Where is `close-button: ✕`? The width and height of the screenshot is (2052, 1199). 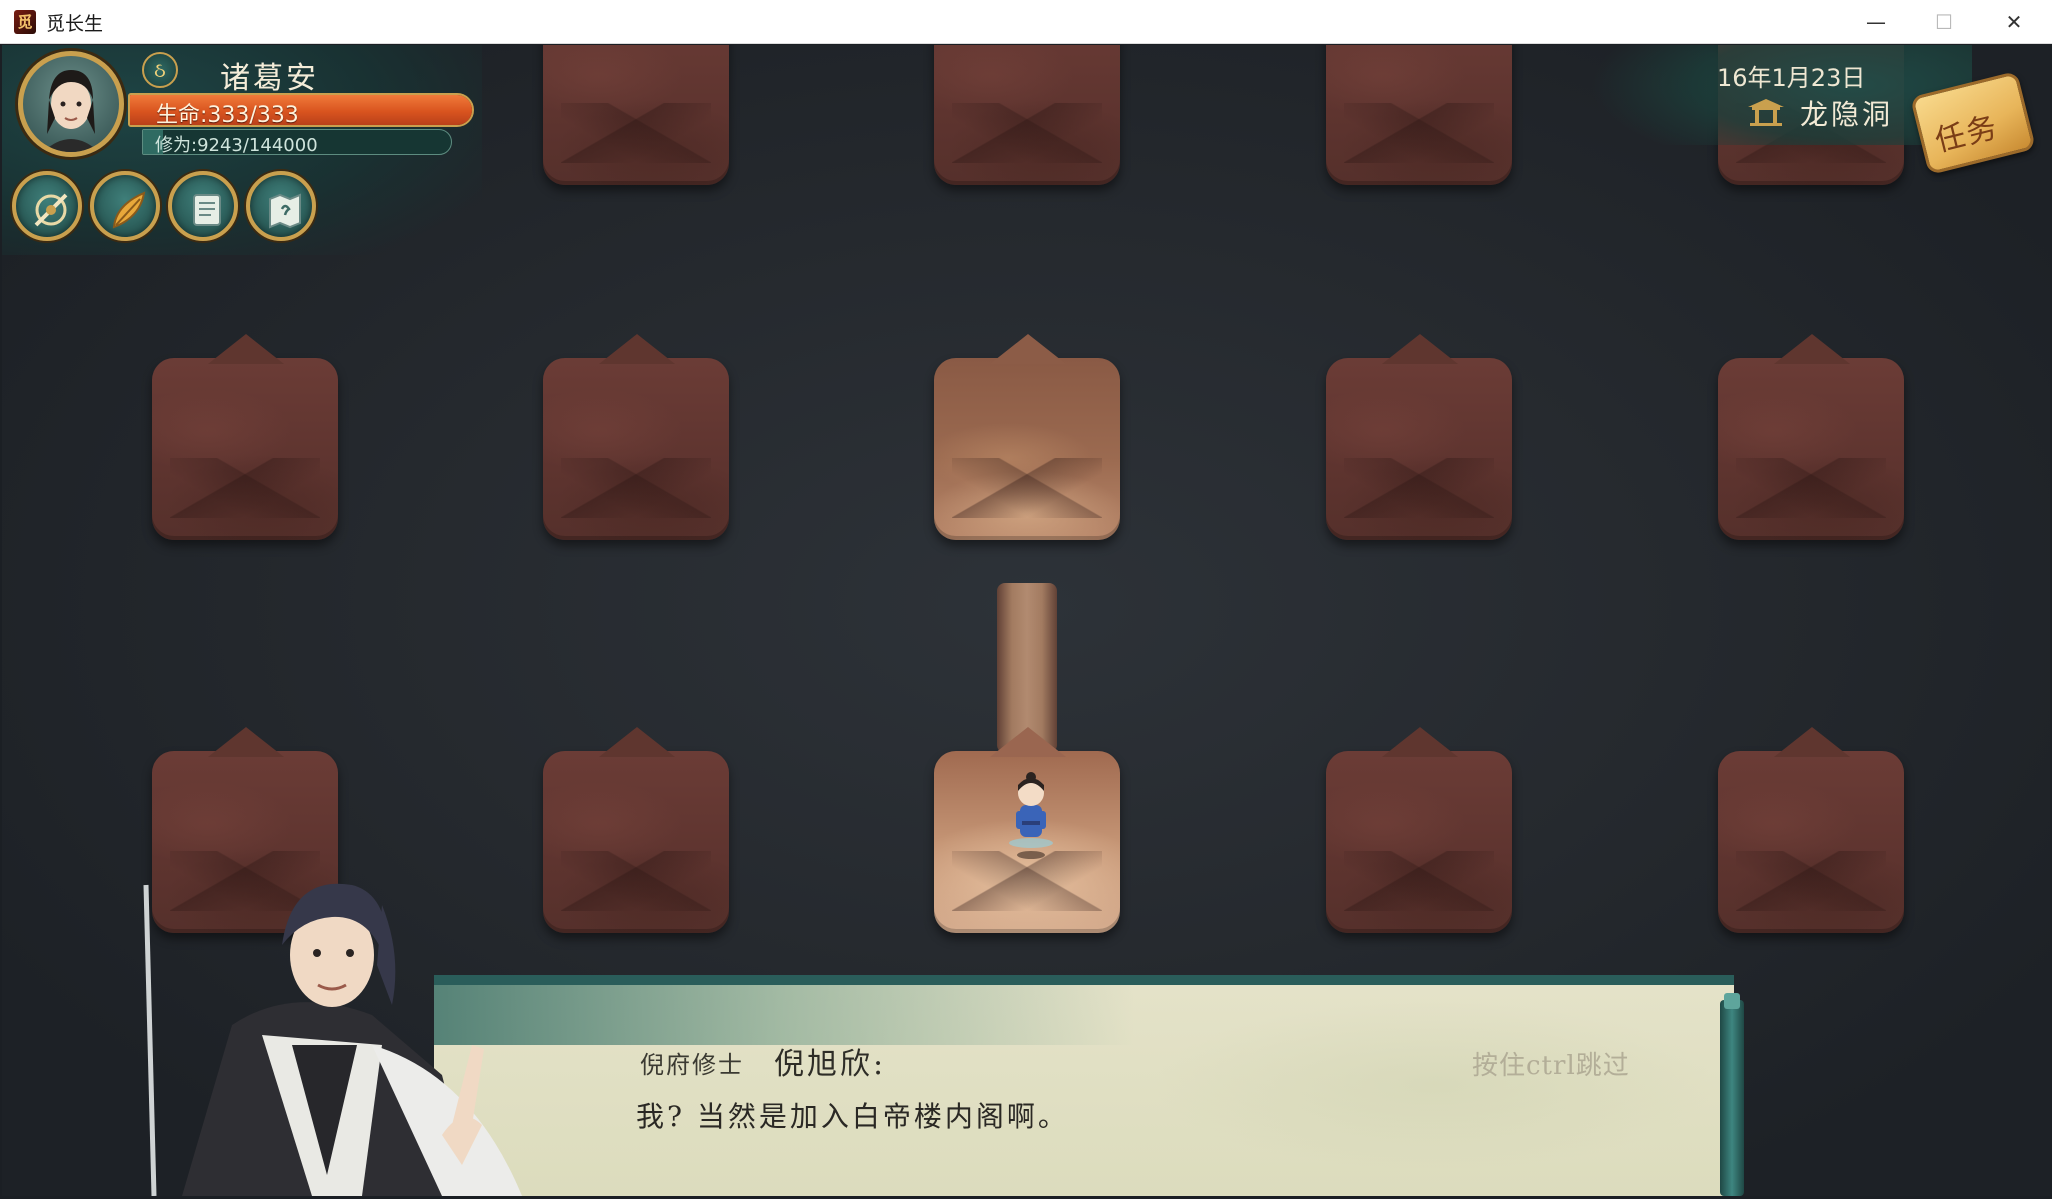
close-button: ✕ is located at coordinates (2014, 22).